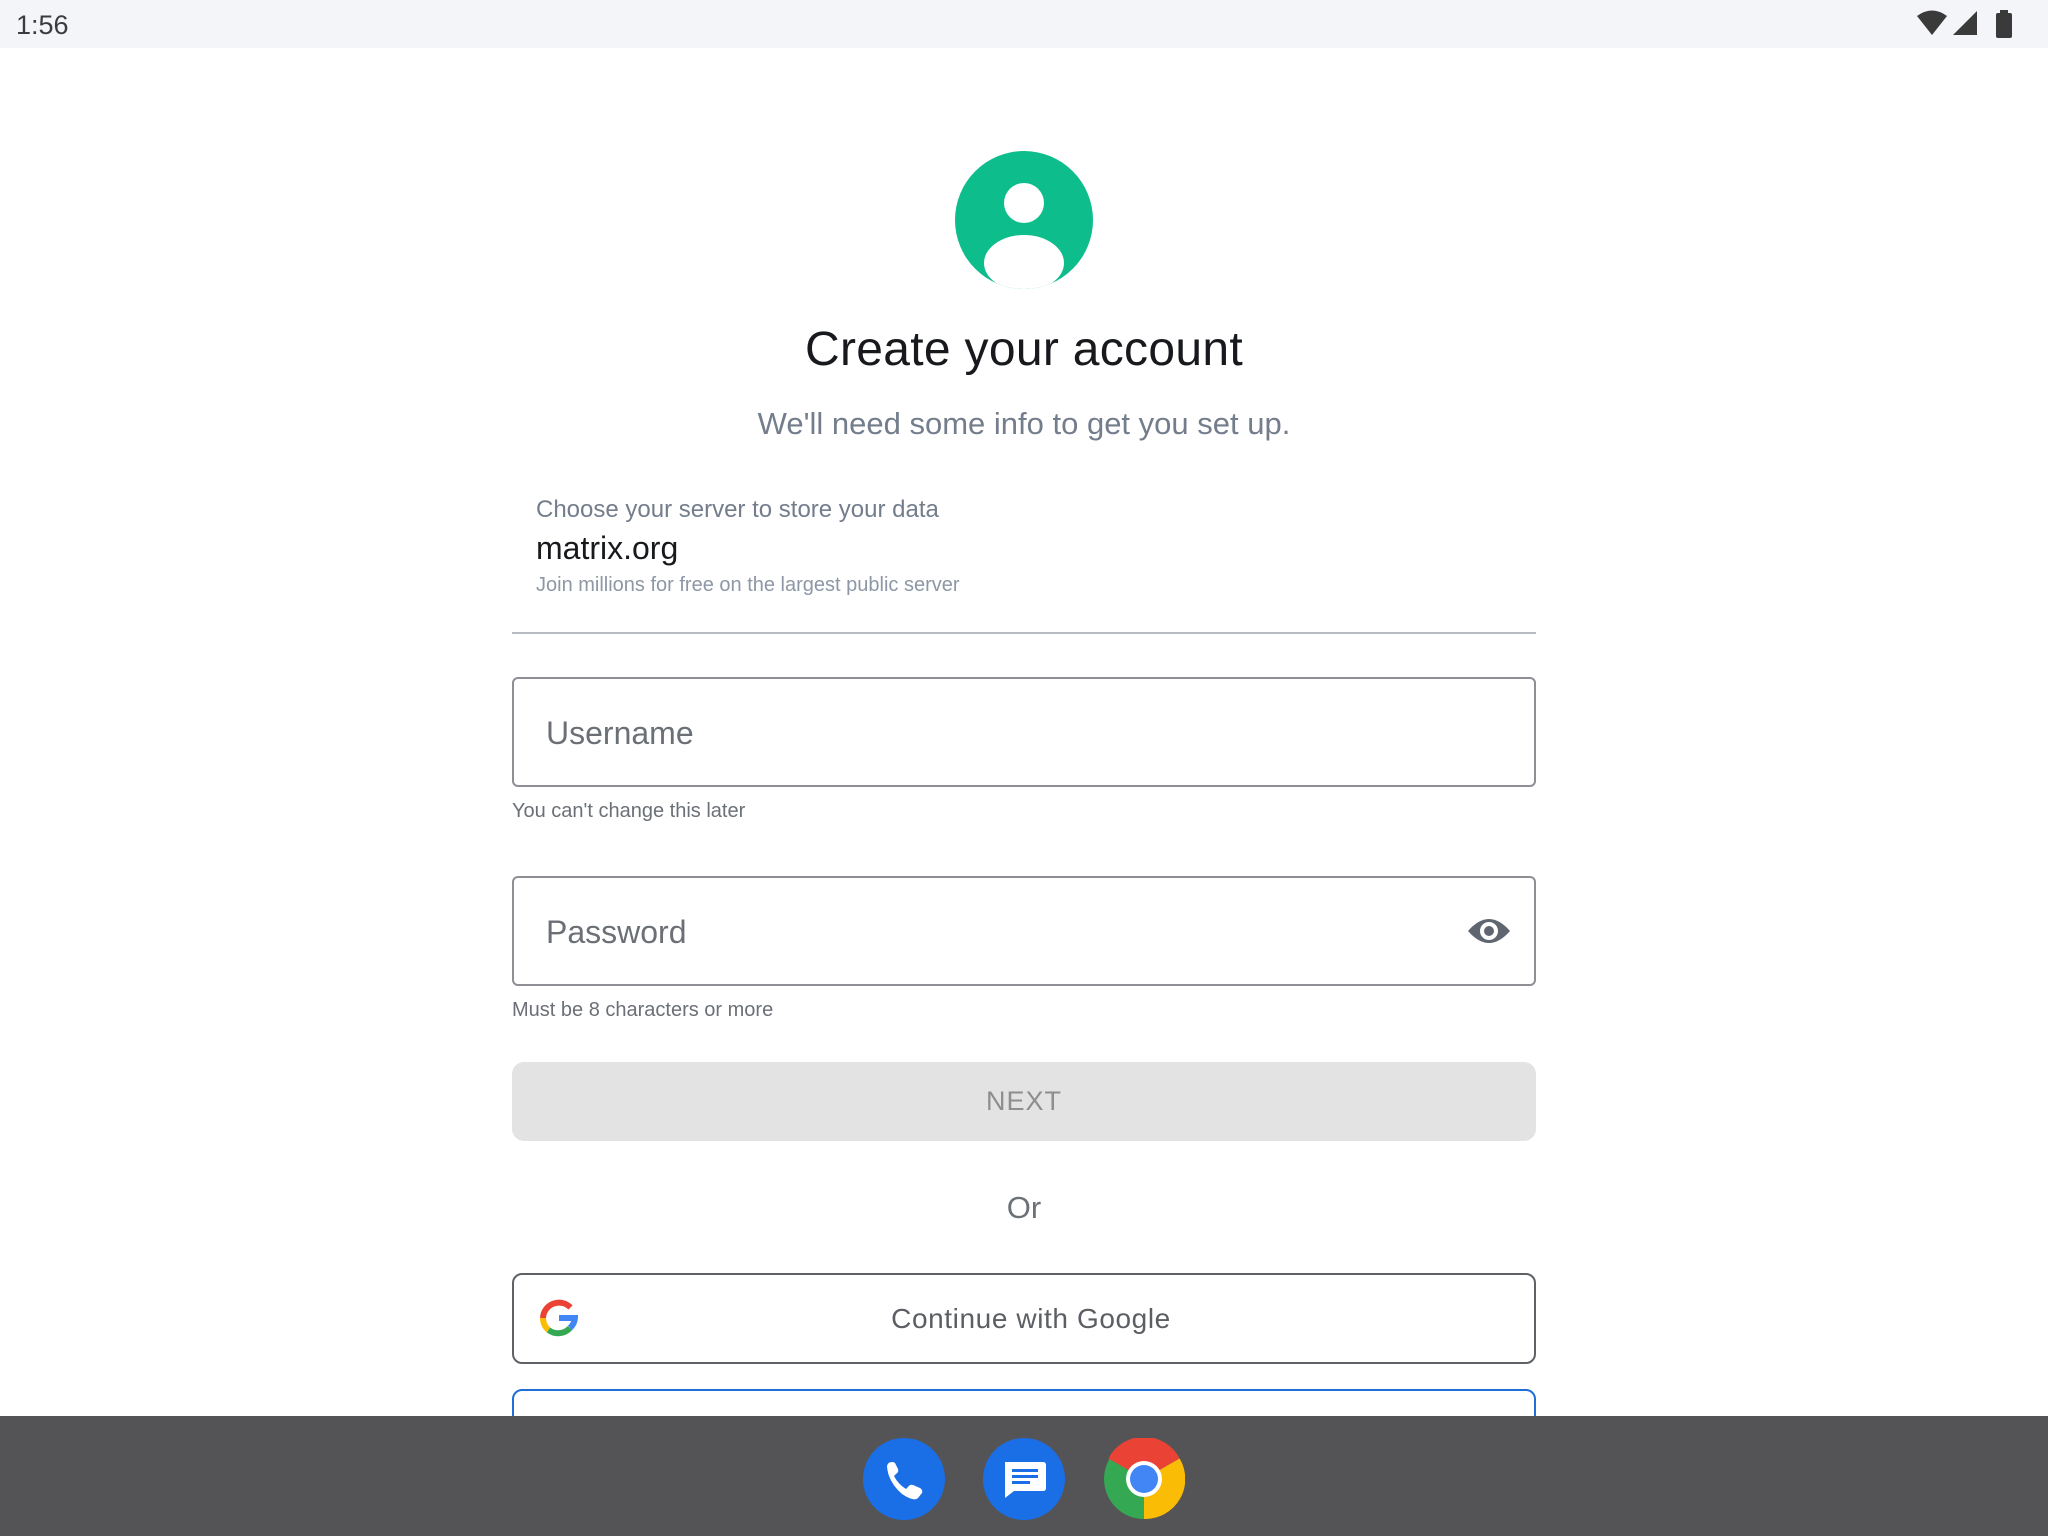  What do you see at coordinates (1024, 423) in the screenshot?
I see `page-subtitle: We'll need some info to get you set up.` at bounding box center [1024, 423].